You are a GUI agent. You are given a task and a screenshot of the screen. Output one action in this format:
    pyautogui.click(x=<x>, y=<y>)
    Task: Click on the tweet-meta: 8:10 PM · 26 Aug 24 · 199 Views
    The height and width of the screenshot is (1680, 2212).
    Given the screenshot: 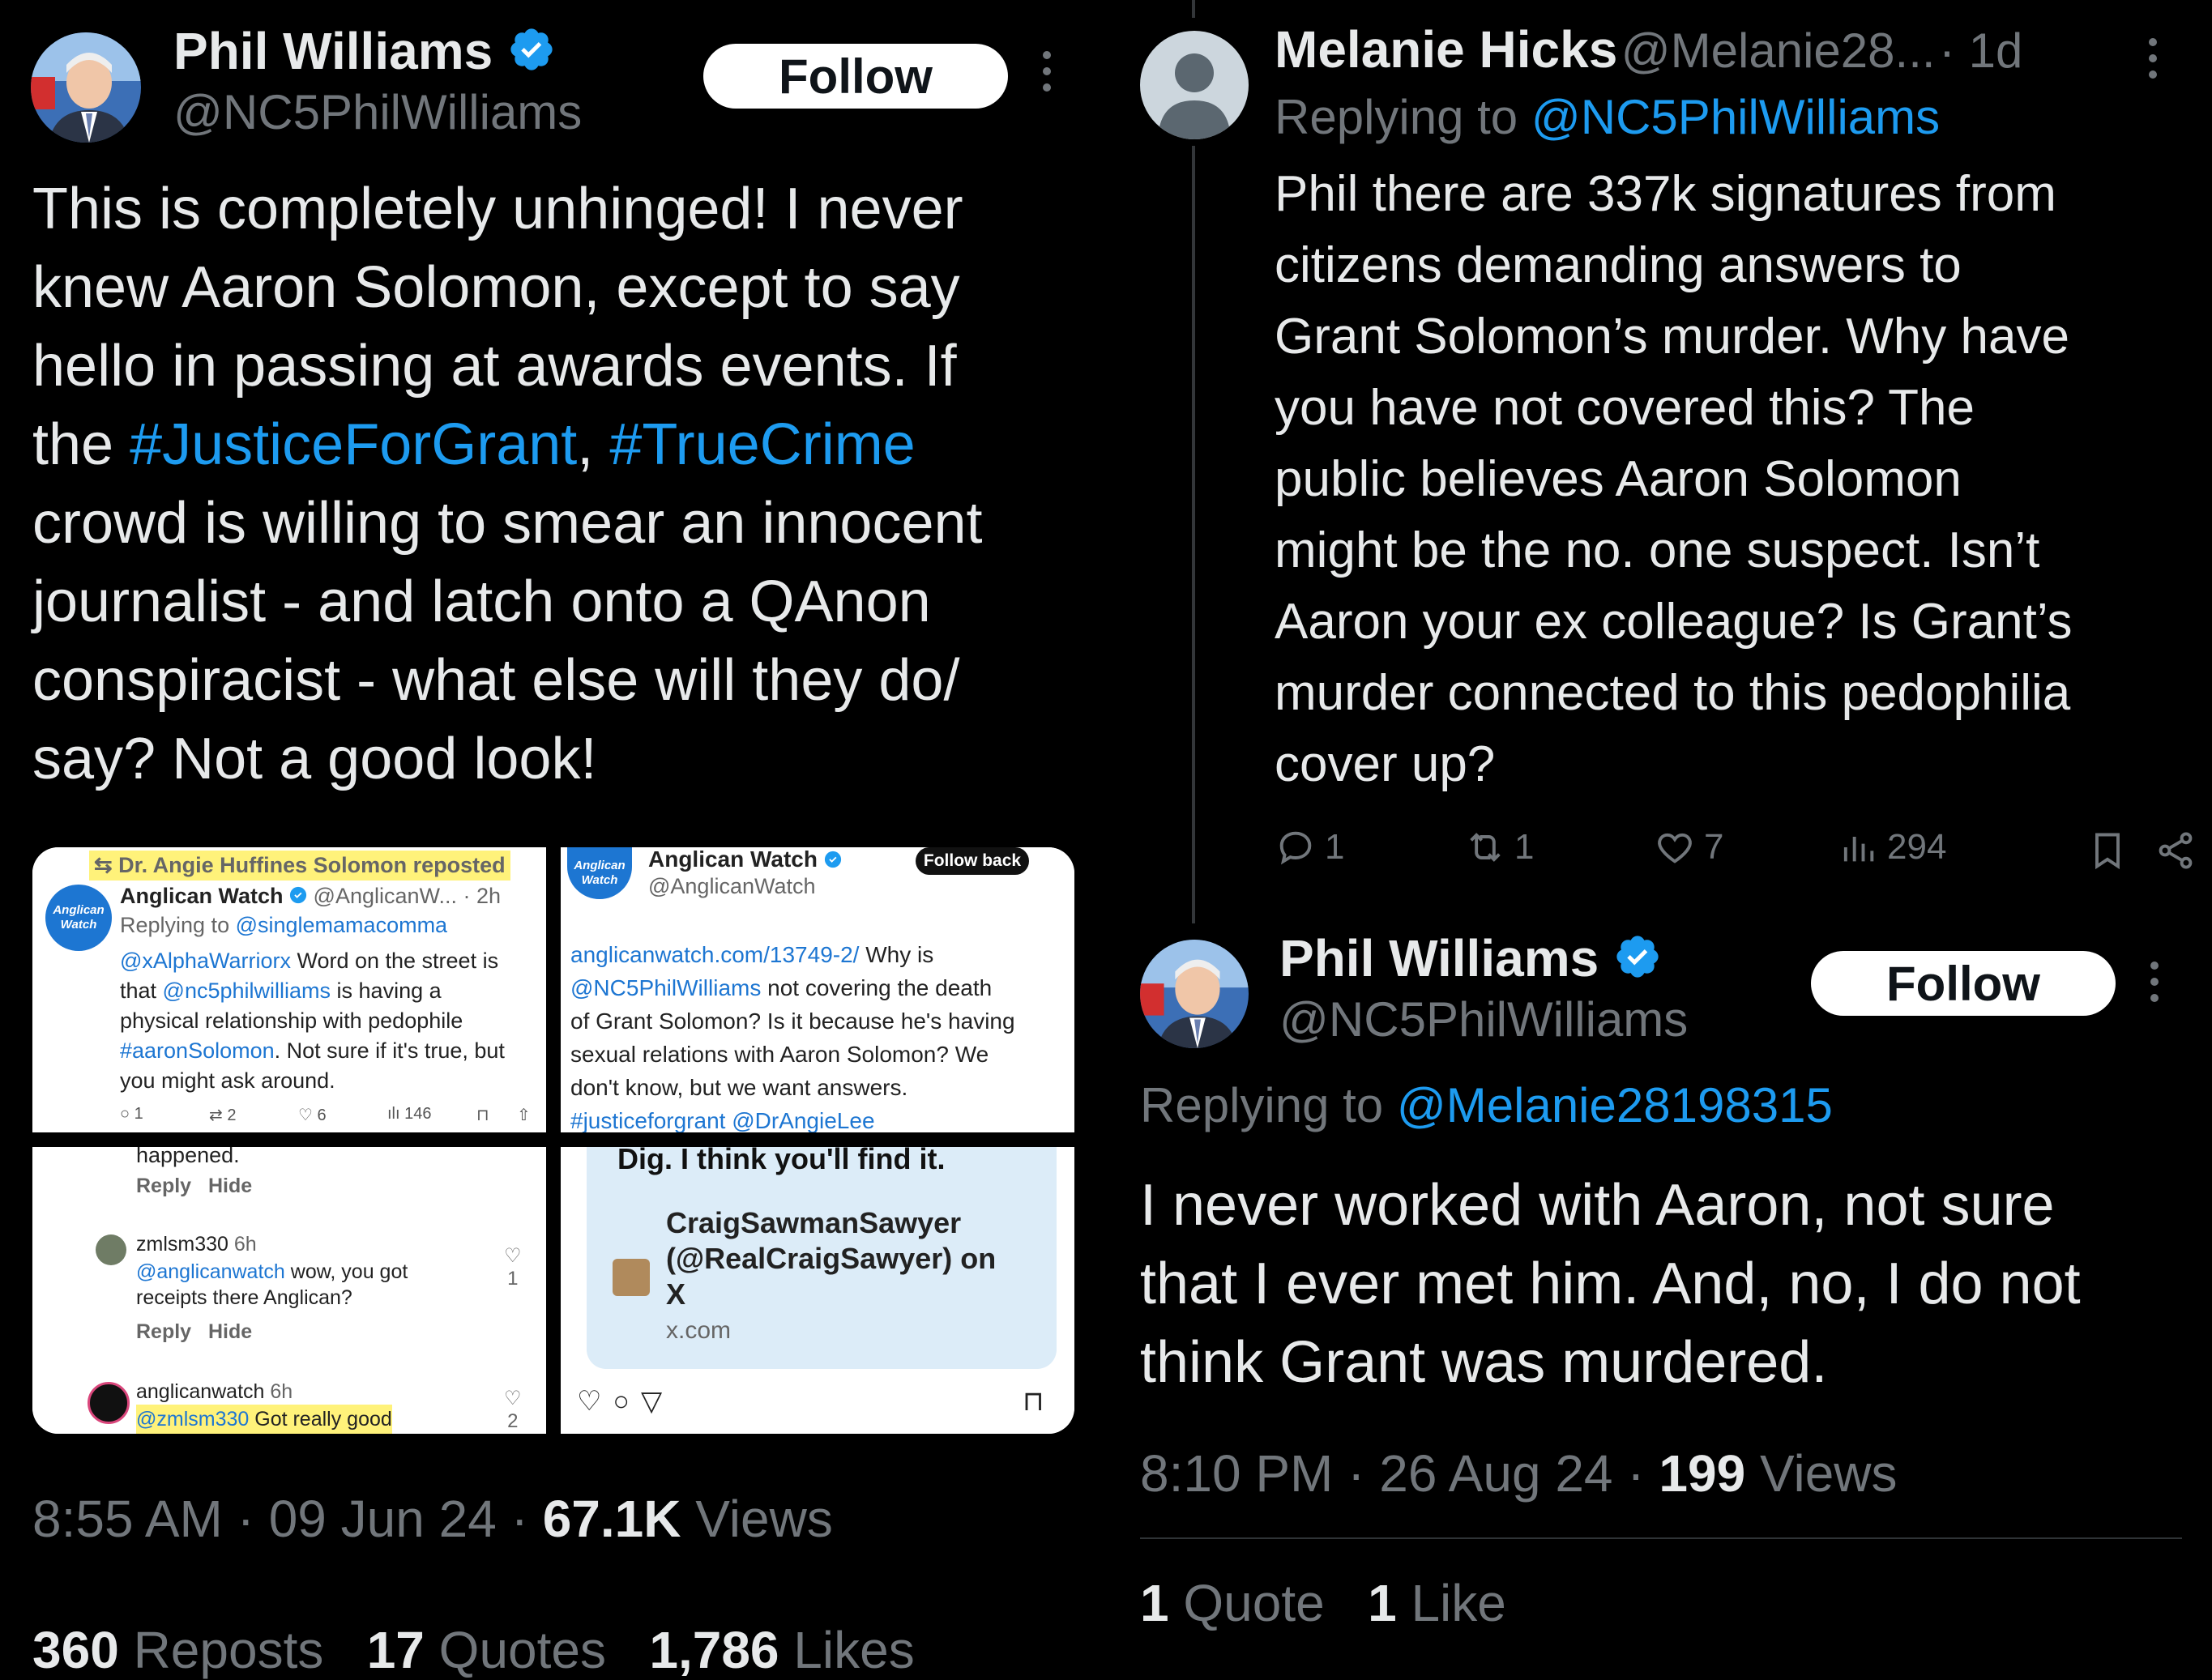 What is the action you would take?
    pyautogui.click(x=1519, y=1473)
    